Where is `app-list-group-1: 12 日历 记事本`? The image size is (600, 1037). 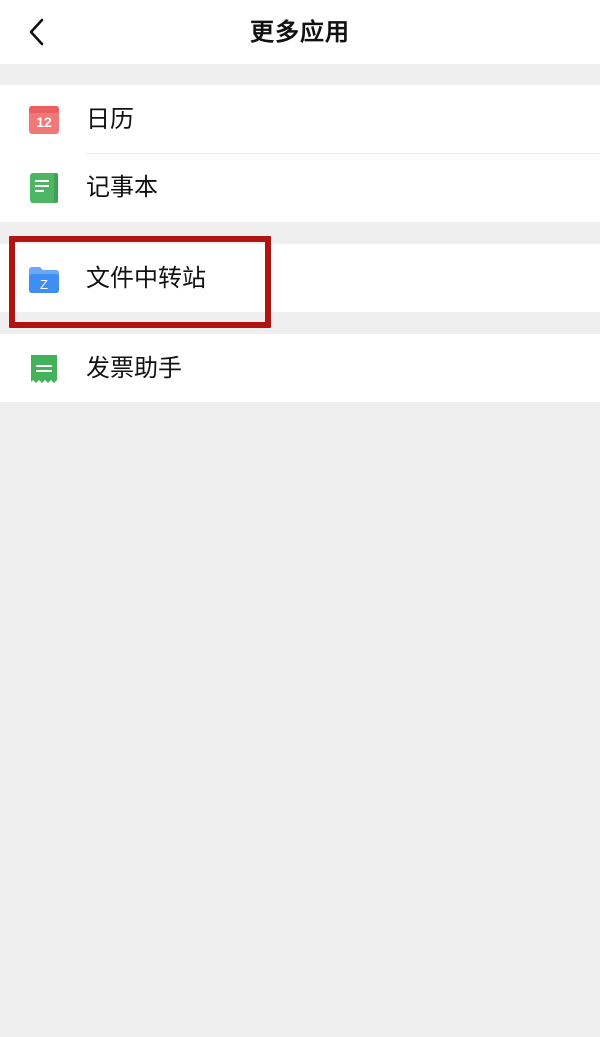 app-list-group-1: 12 日历 记事本 is located at coordinates (300, 153).